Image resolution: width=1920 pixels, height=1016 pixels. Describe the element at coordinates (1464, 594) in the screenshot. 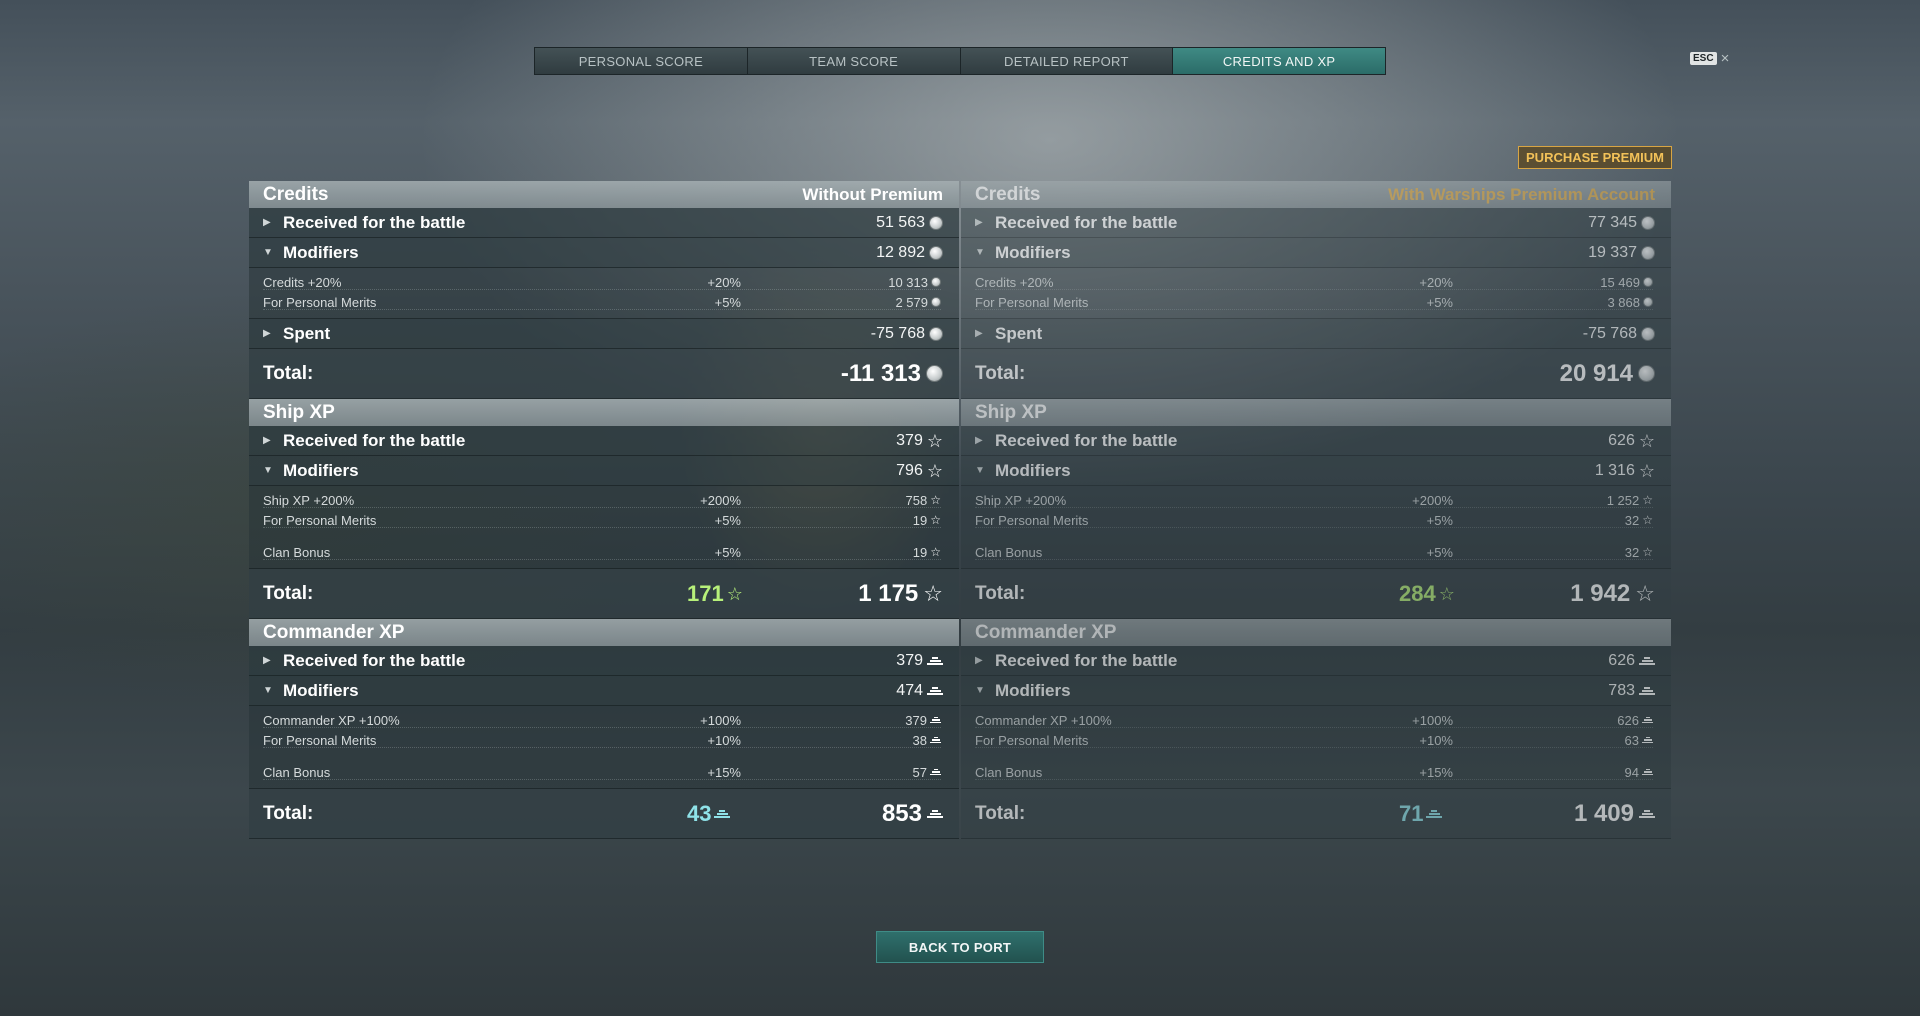

I see `bonus-xp-value: 284 ☆` at that location.